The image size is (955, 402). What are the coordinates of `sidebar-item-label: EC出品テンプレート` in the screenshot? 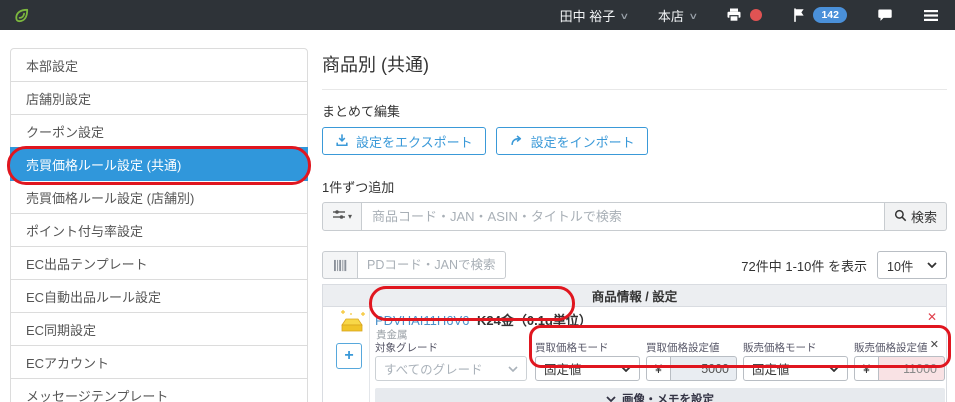 It's located at (87, 264).